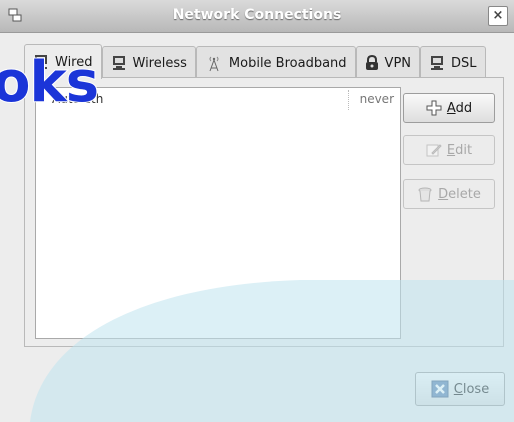 The image size is (514, 422). What do you see at coordinates (159, 63) in the screenshot?
I see `tab-label: Wireless` at bounding box center [159, 63].